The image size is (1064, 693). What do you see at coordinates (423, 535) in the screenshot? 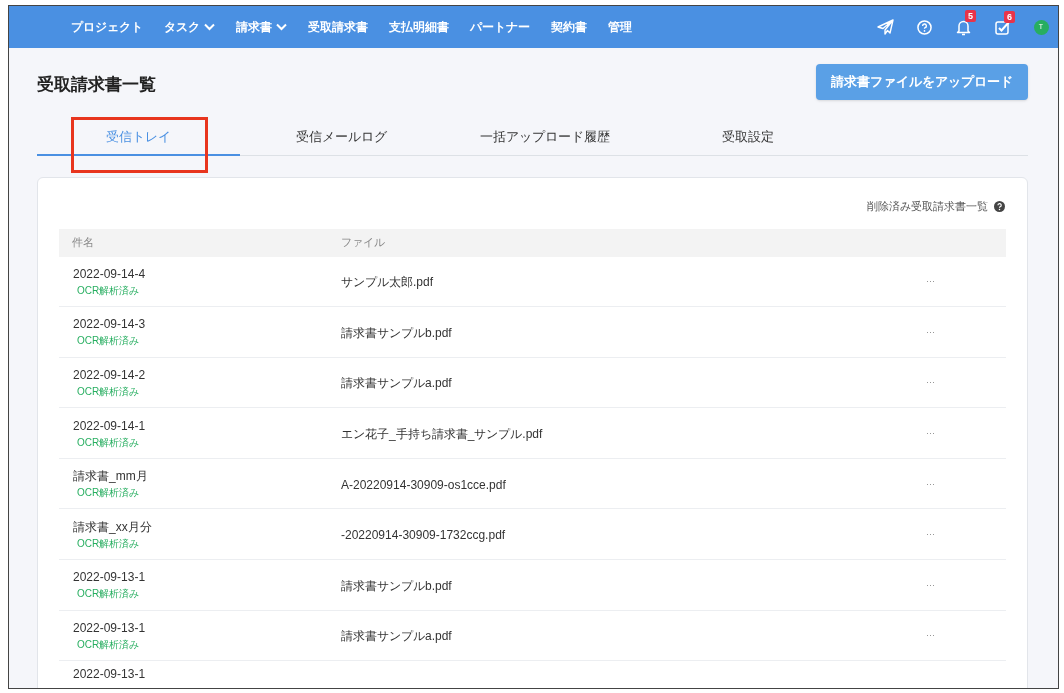
I see `file-name: -20220914-30909-1732ccg.pdf` at bounding box center [423, 535].